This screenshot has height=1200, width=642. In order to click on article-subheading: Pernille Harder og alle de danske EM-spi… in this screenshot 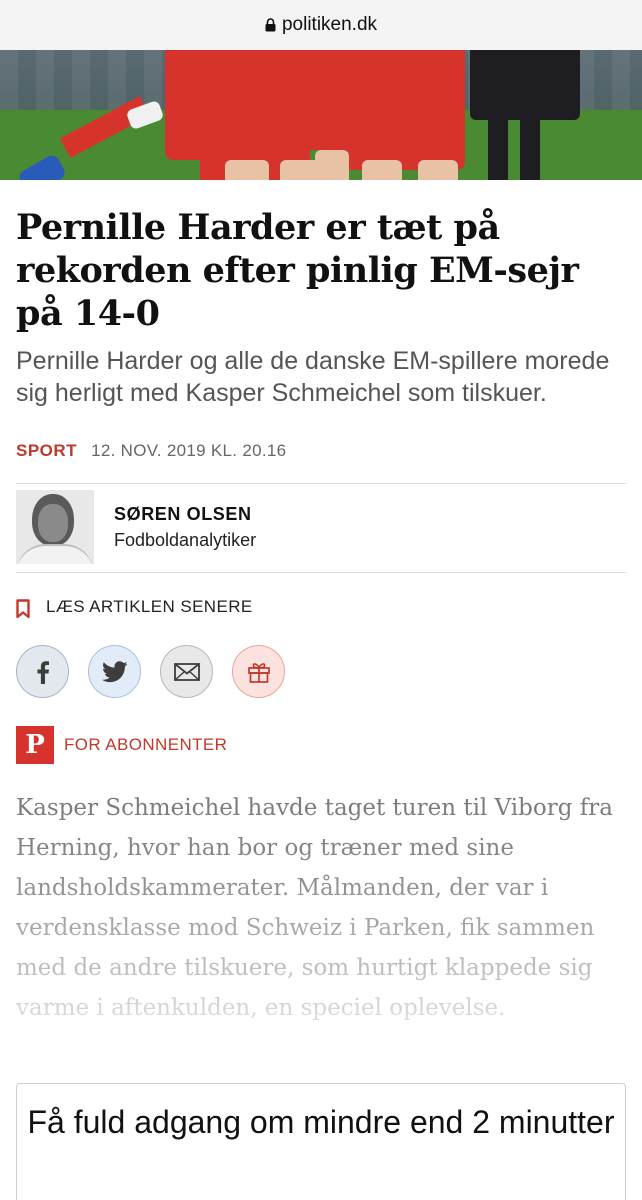, I will do `click(313, 377)`.